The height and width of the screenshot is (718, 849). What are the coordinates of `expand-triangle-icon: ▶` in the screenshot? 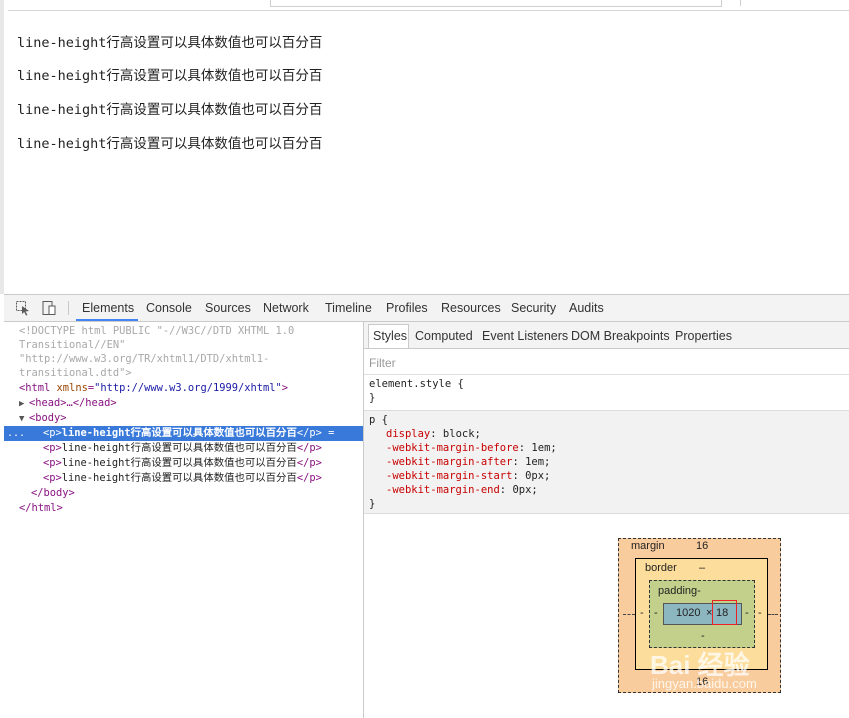 It's located at (24, 404).